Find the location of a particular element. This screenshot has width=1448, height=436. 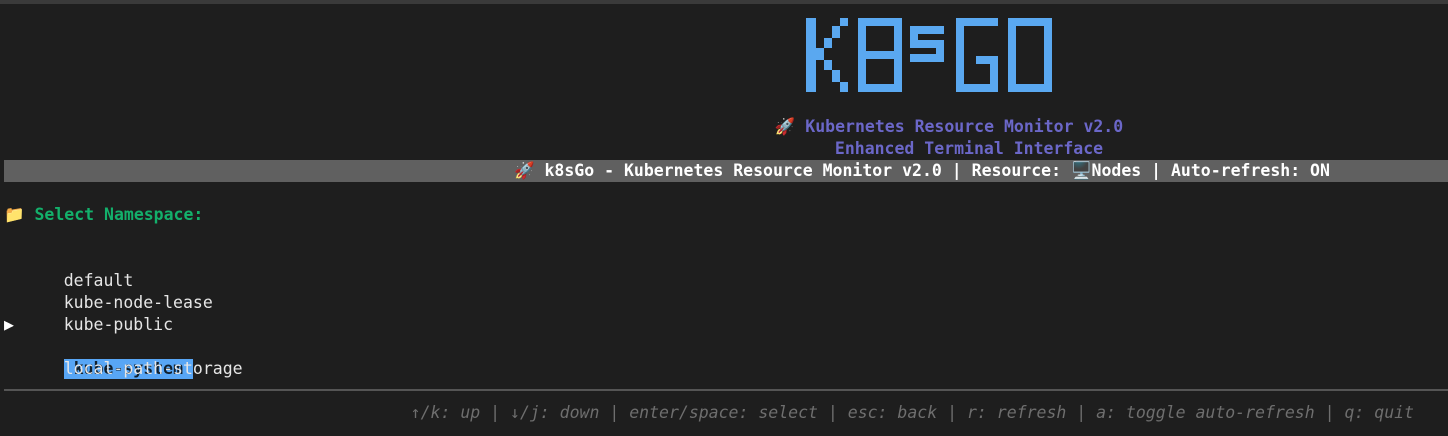

app-subtitle: 🚀 Kubernetes Resource Monitor v2.0 is located at coordinates (949, 126).